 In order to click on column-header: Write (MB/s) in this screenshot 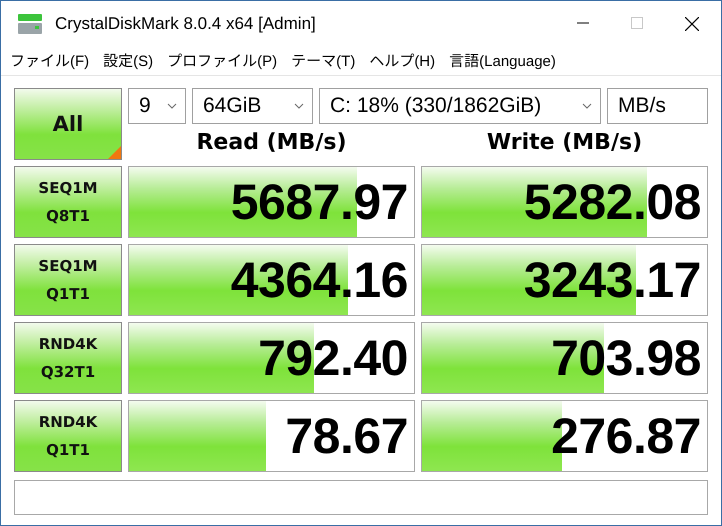, I will do `click(565, 142)`.